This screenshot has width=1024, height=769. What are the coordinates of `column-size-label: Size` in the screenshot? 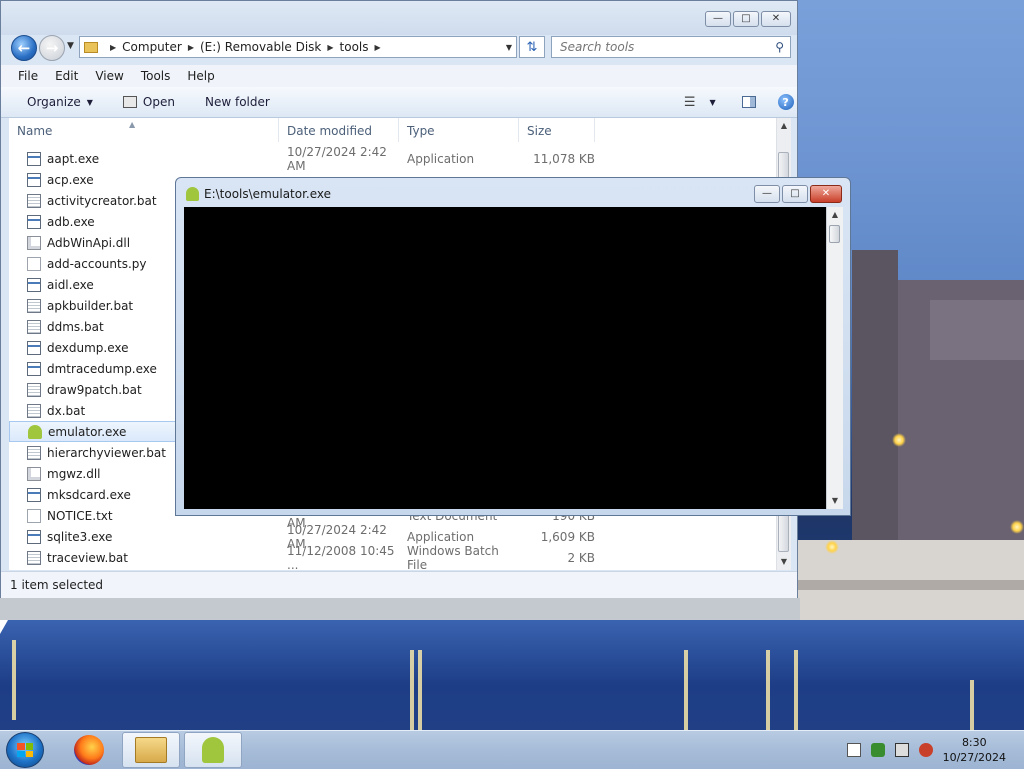 It's located at (539, 131).